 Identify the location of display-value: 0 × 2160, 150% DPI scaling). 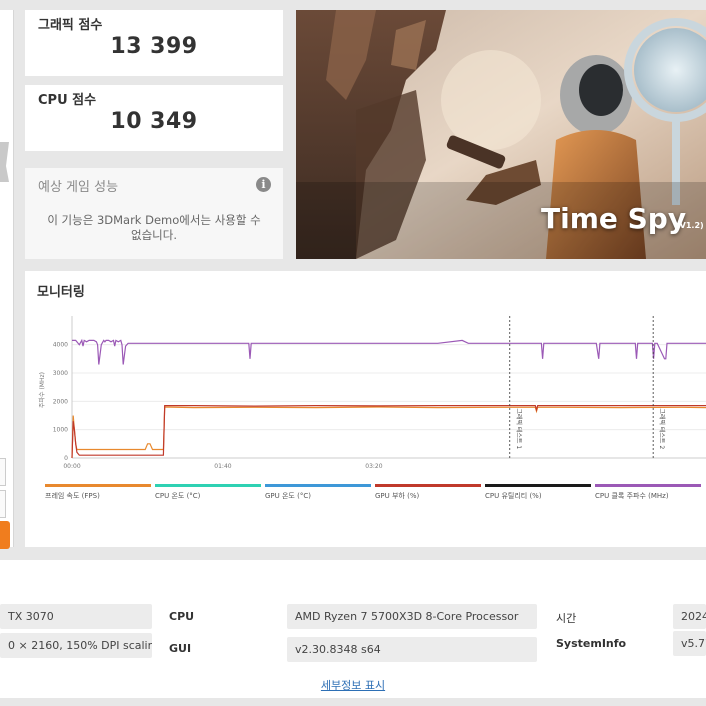
(76, 645).